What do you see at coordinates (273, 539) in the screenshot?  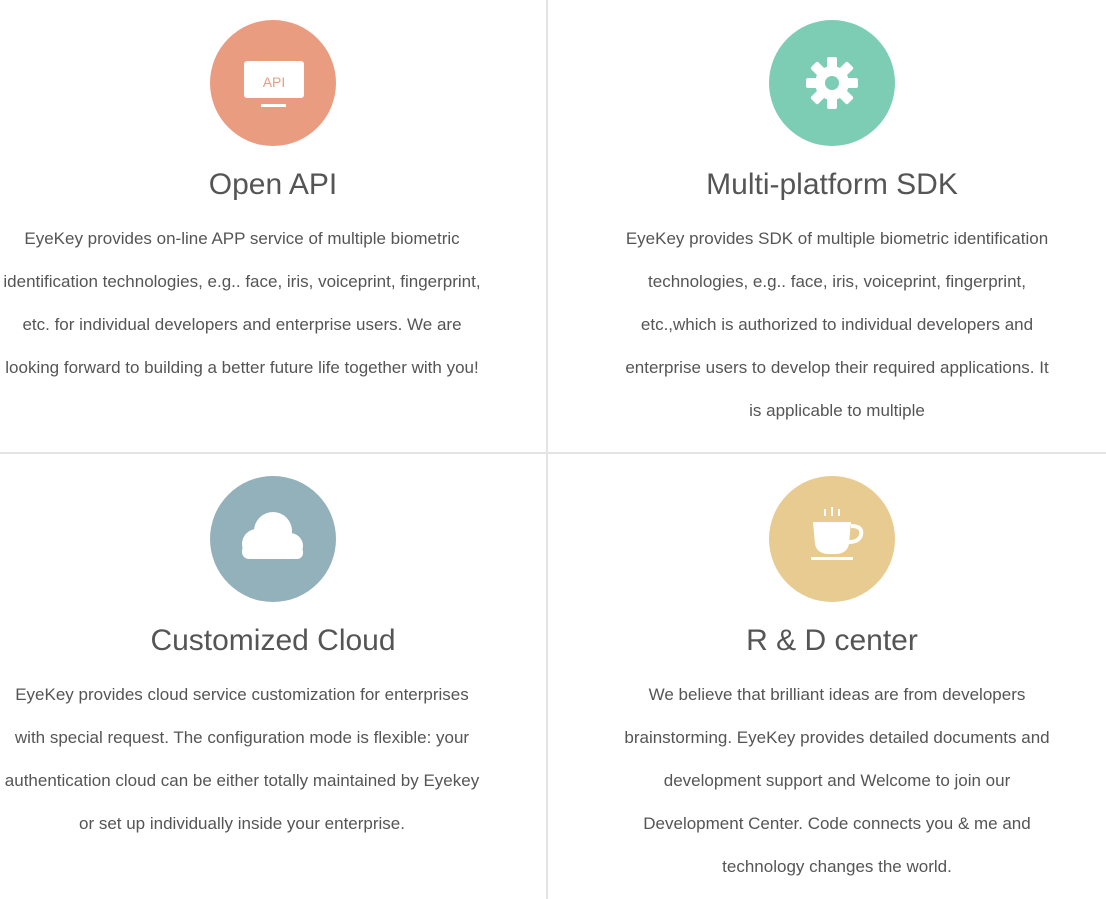 I see `cloud-icon` at bounding box center [273, 539].